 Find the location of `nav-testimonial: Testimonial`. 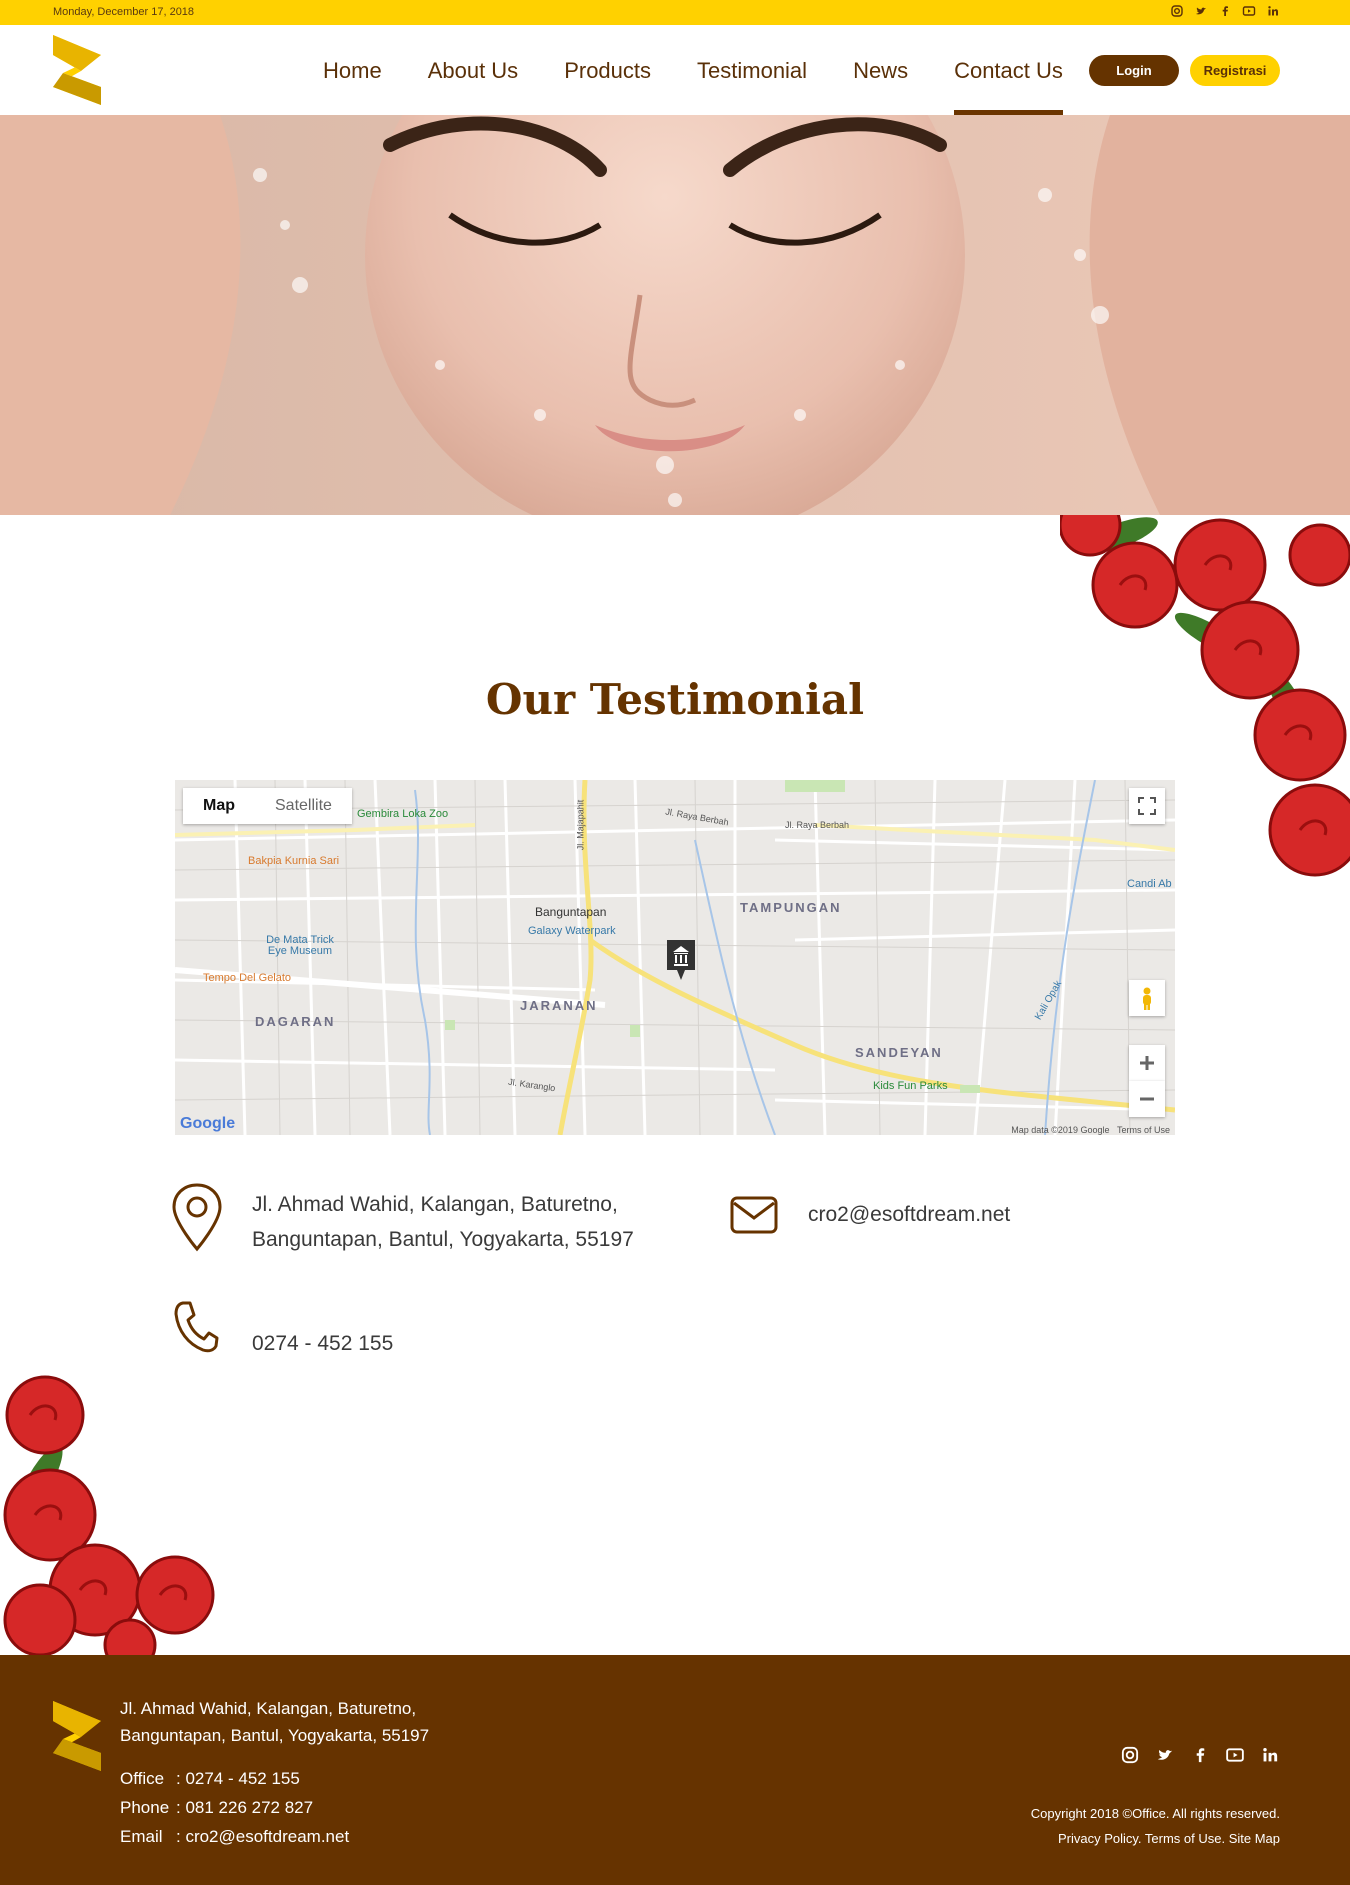

nav-testimonial: Testimonial is located at coordinates (752, 70).